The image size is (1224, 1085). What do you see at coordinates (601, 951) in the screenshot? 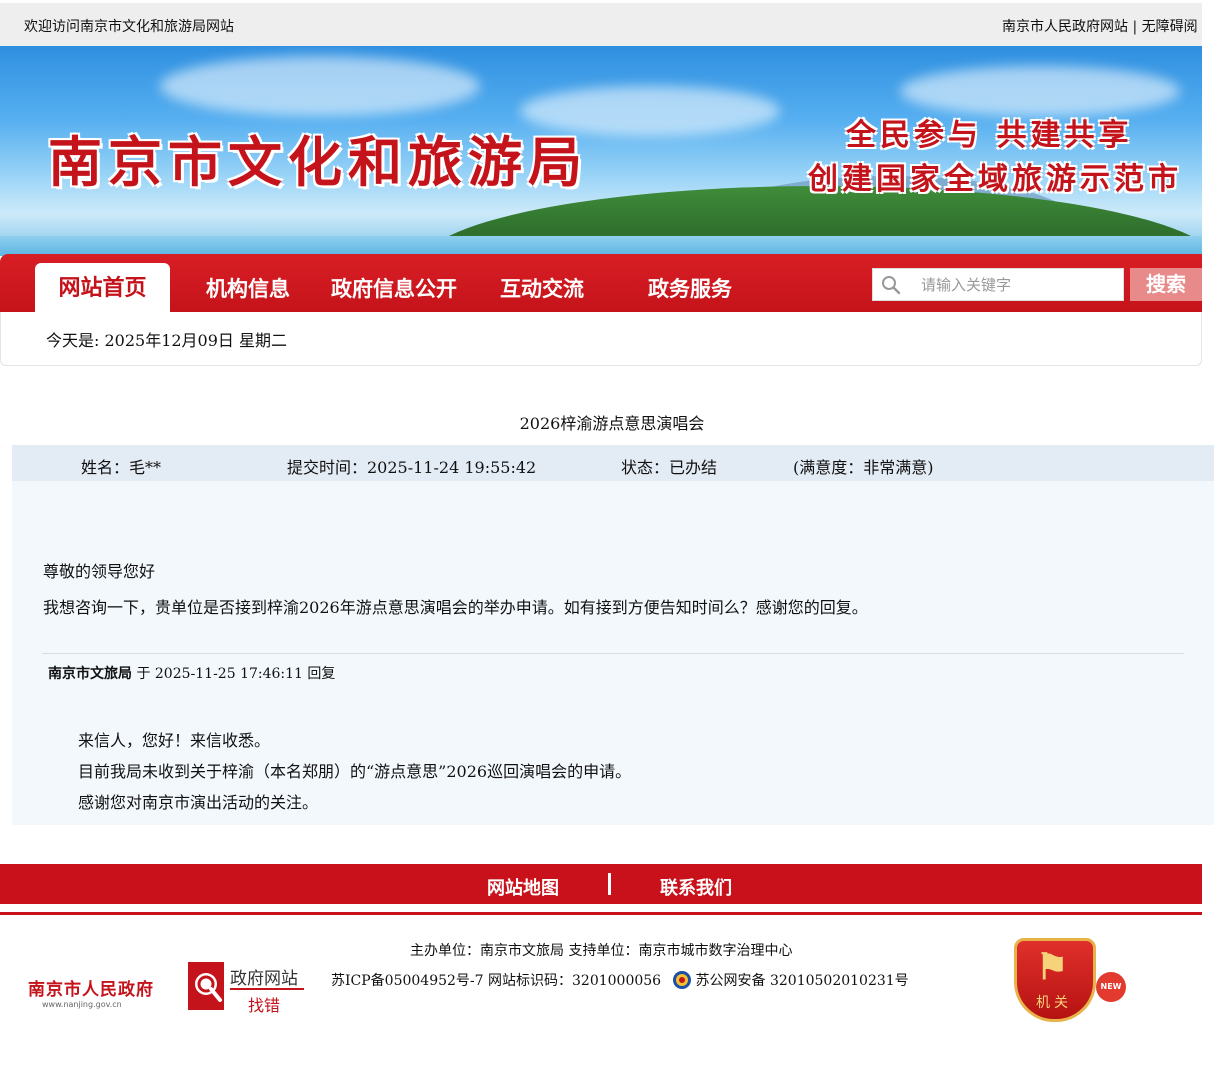
I see `footer-host-info: 主办单位：南京市文旅局 支持单位：南京市城市数字治理中心` at bounding box center [601, 951].